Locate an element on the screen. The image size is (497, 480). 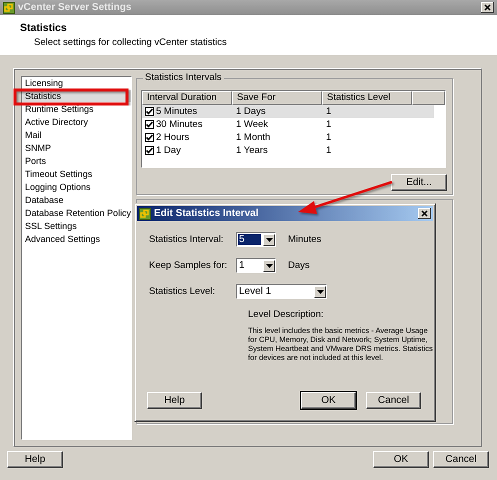
settings-item: Database is located at coordinates (76, 200).